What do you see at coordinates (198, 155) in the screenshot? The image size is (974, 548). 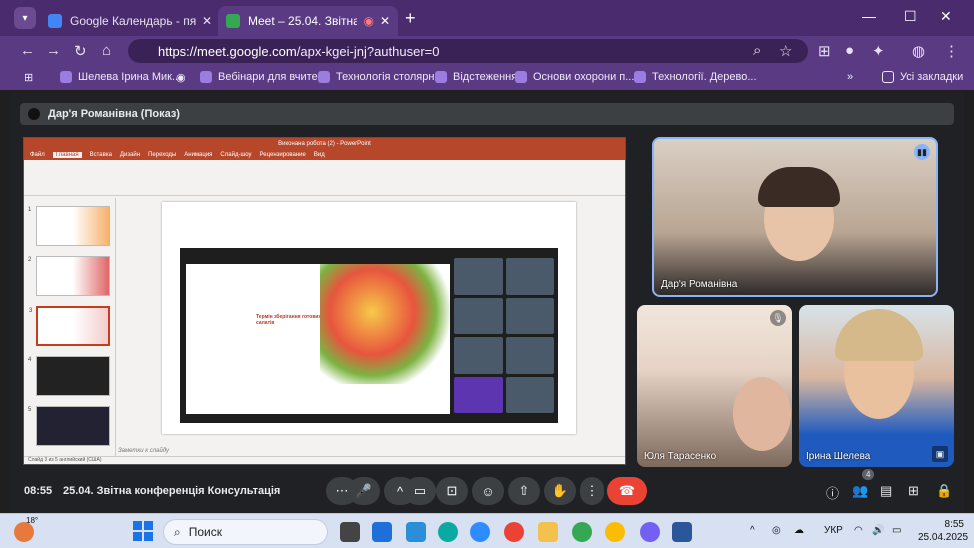 I see `ppt-tab: Анимация` at bounding box center [198, 155].